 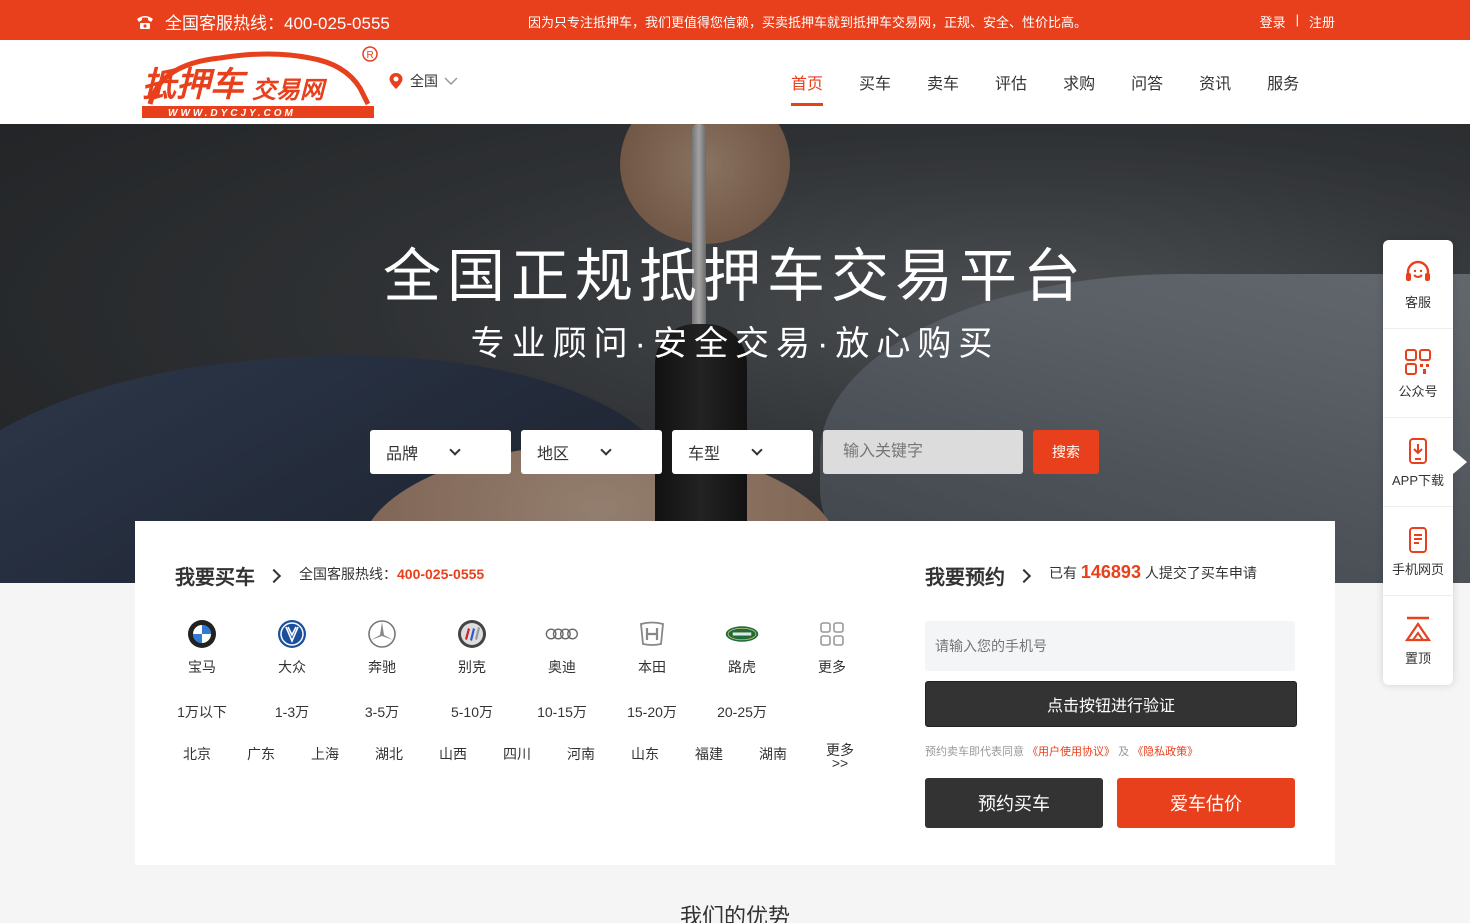 I want to click on brand-label: 大众, so click(x=292, y=667).